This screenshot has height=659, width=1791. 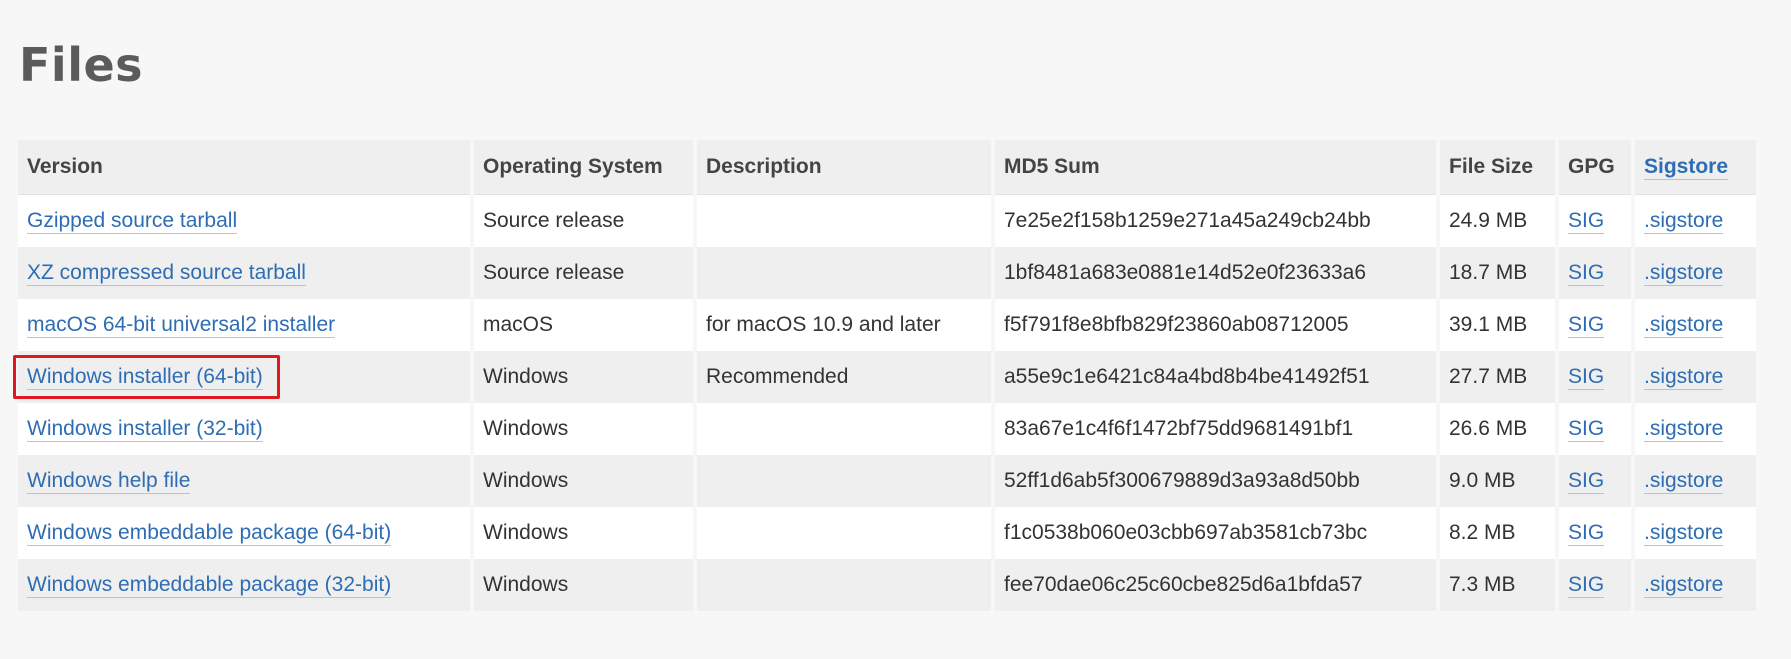 What do you see at coordinates (844, 167) in the screenshot?
I see `header-description: Description` at bounding box center [844, 167].